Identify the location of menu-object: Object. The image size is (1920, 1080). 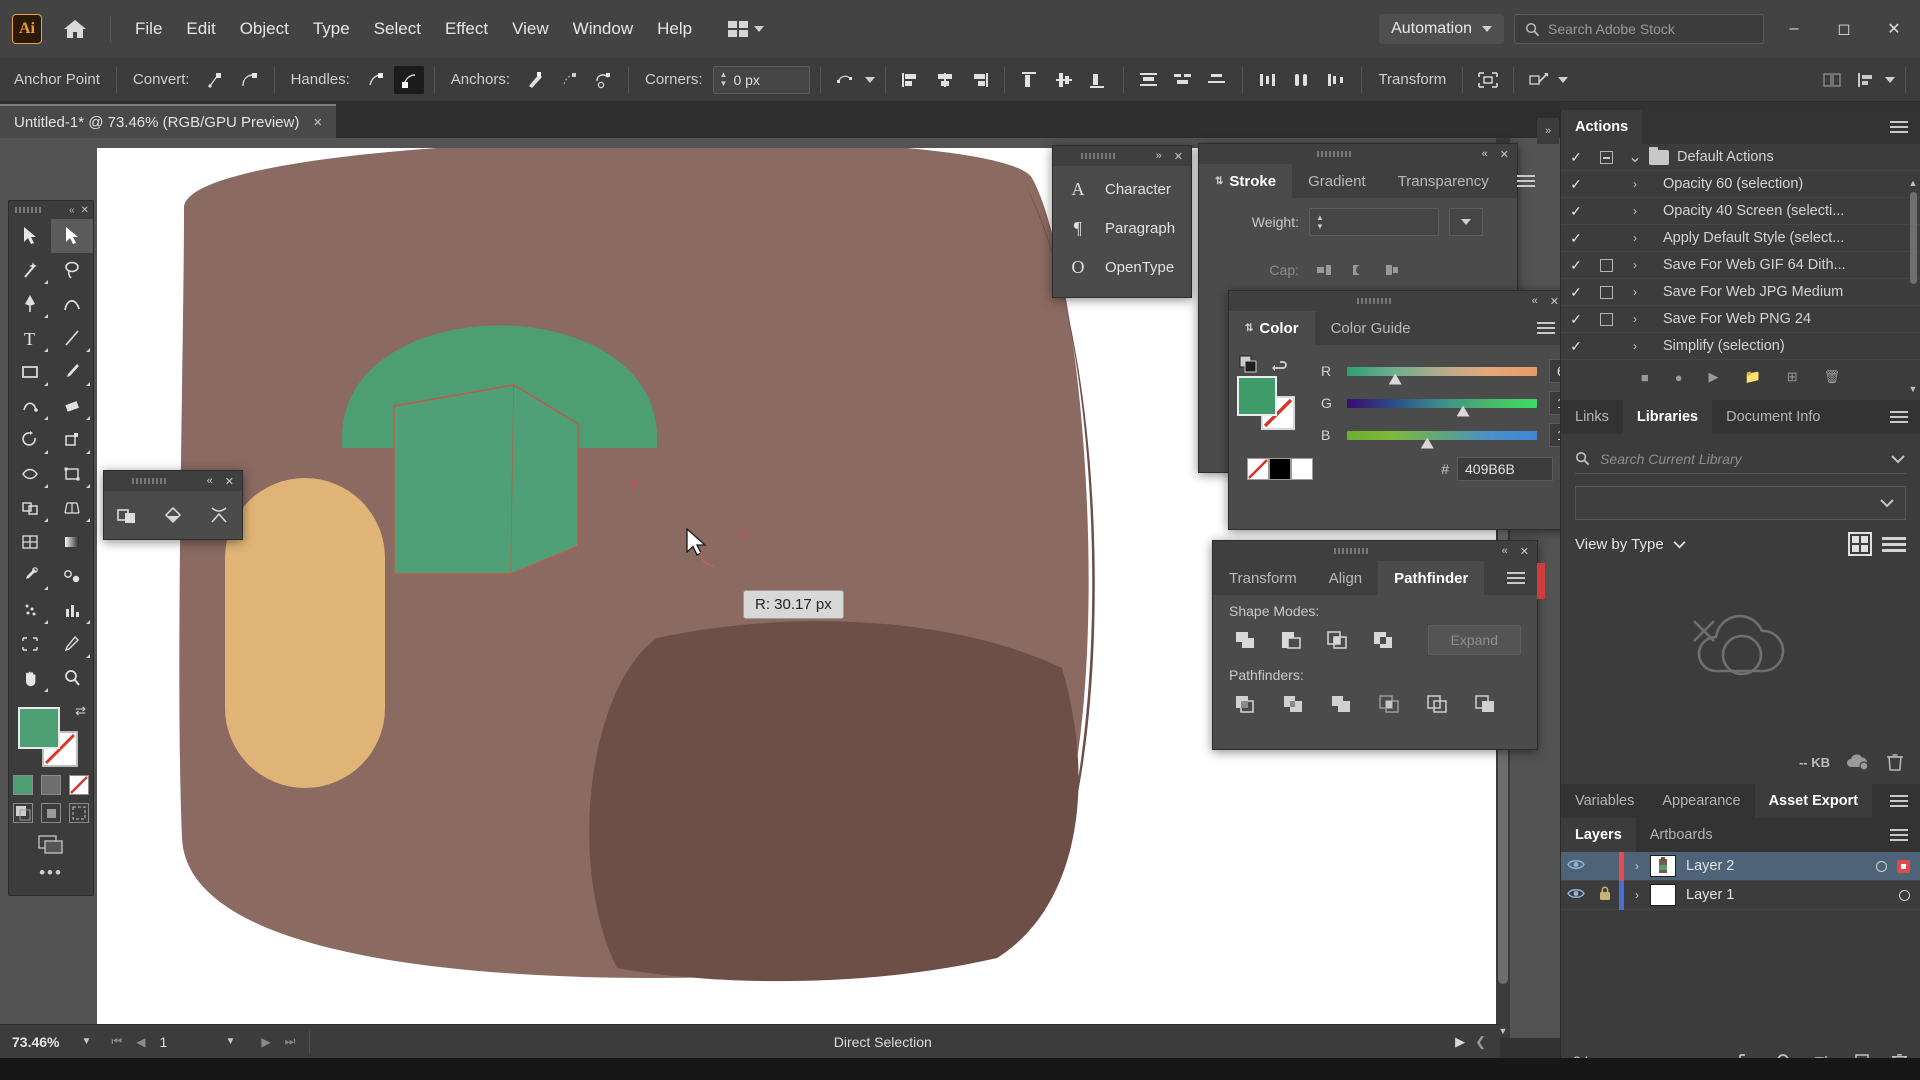
(264, 29).